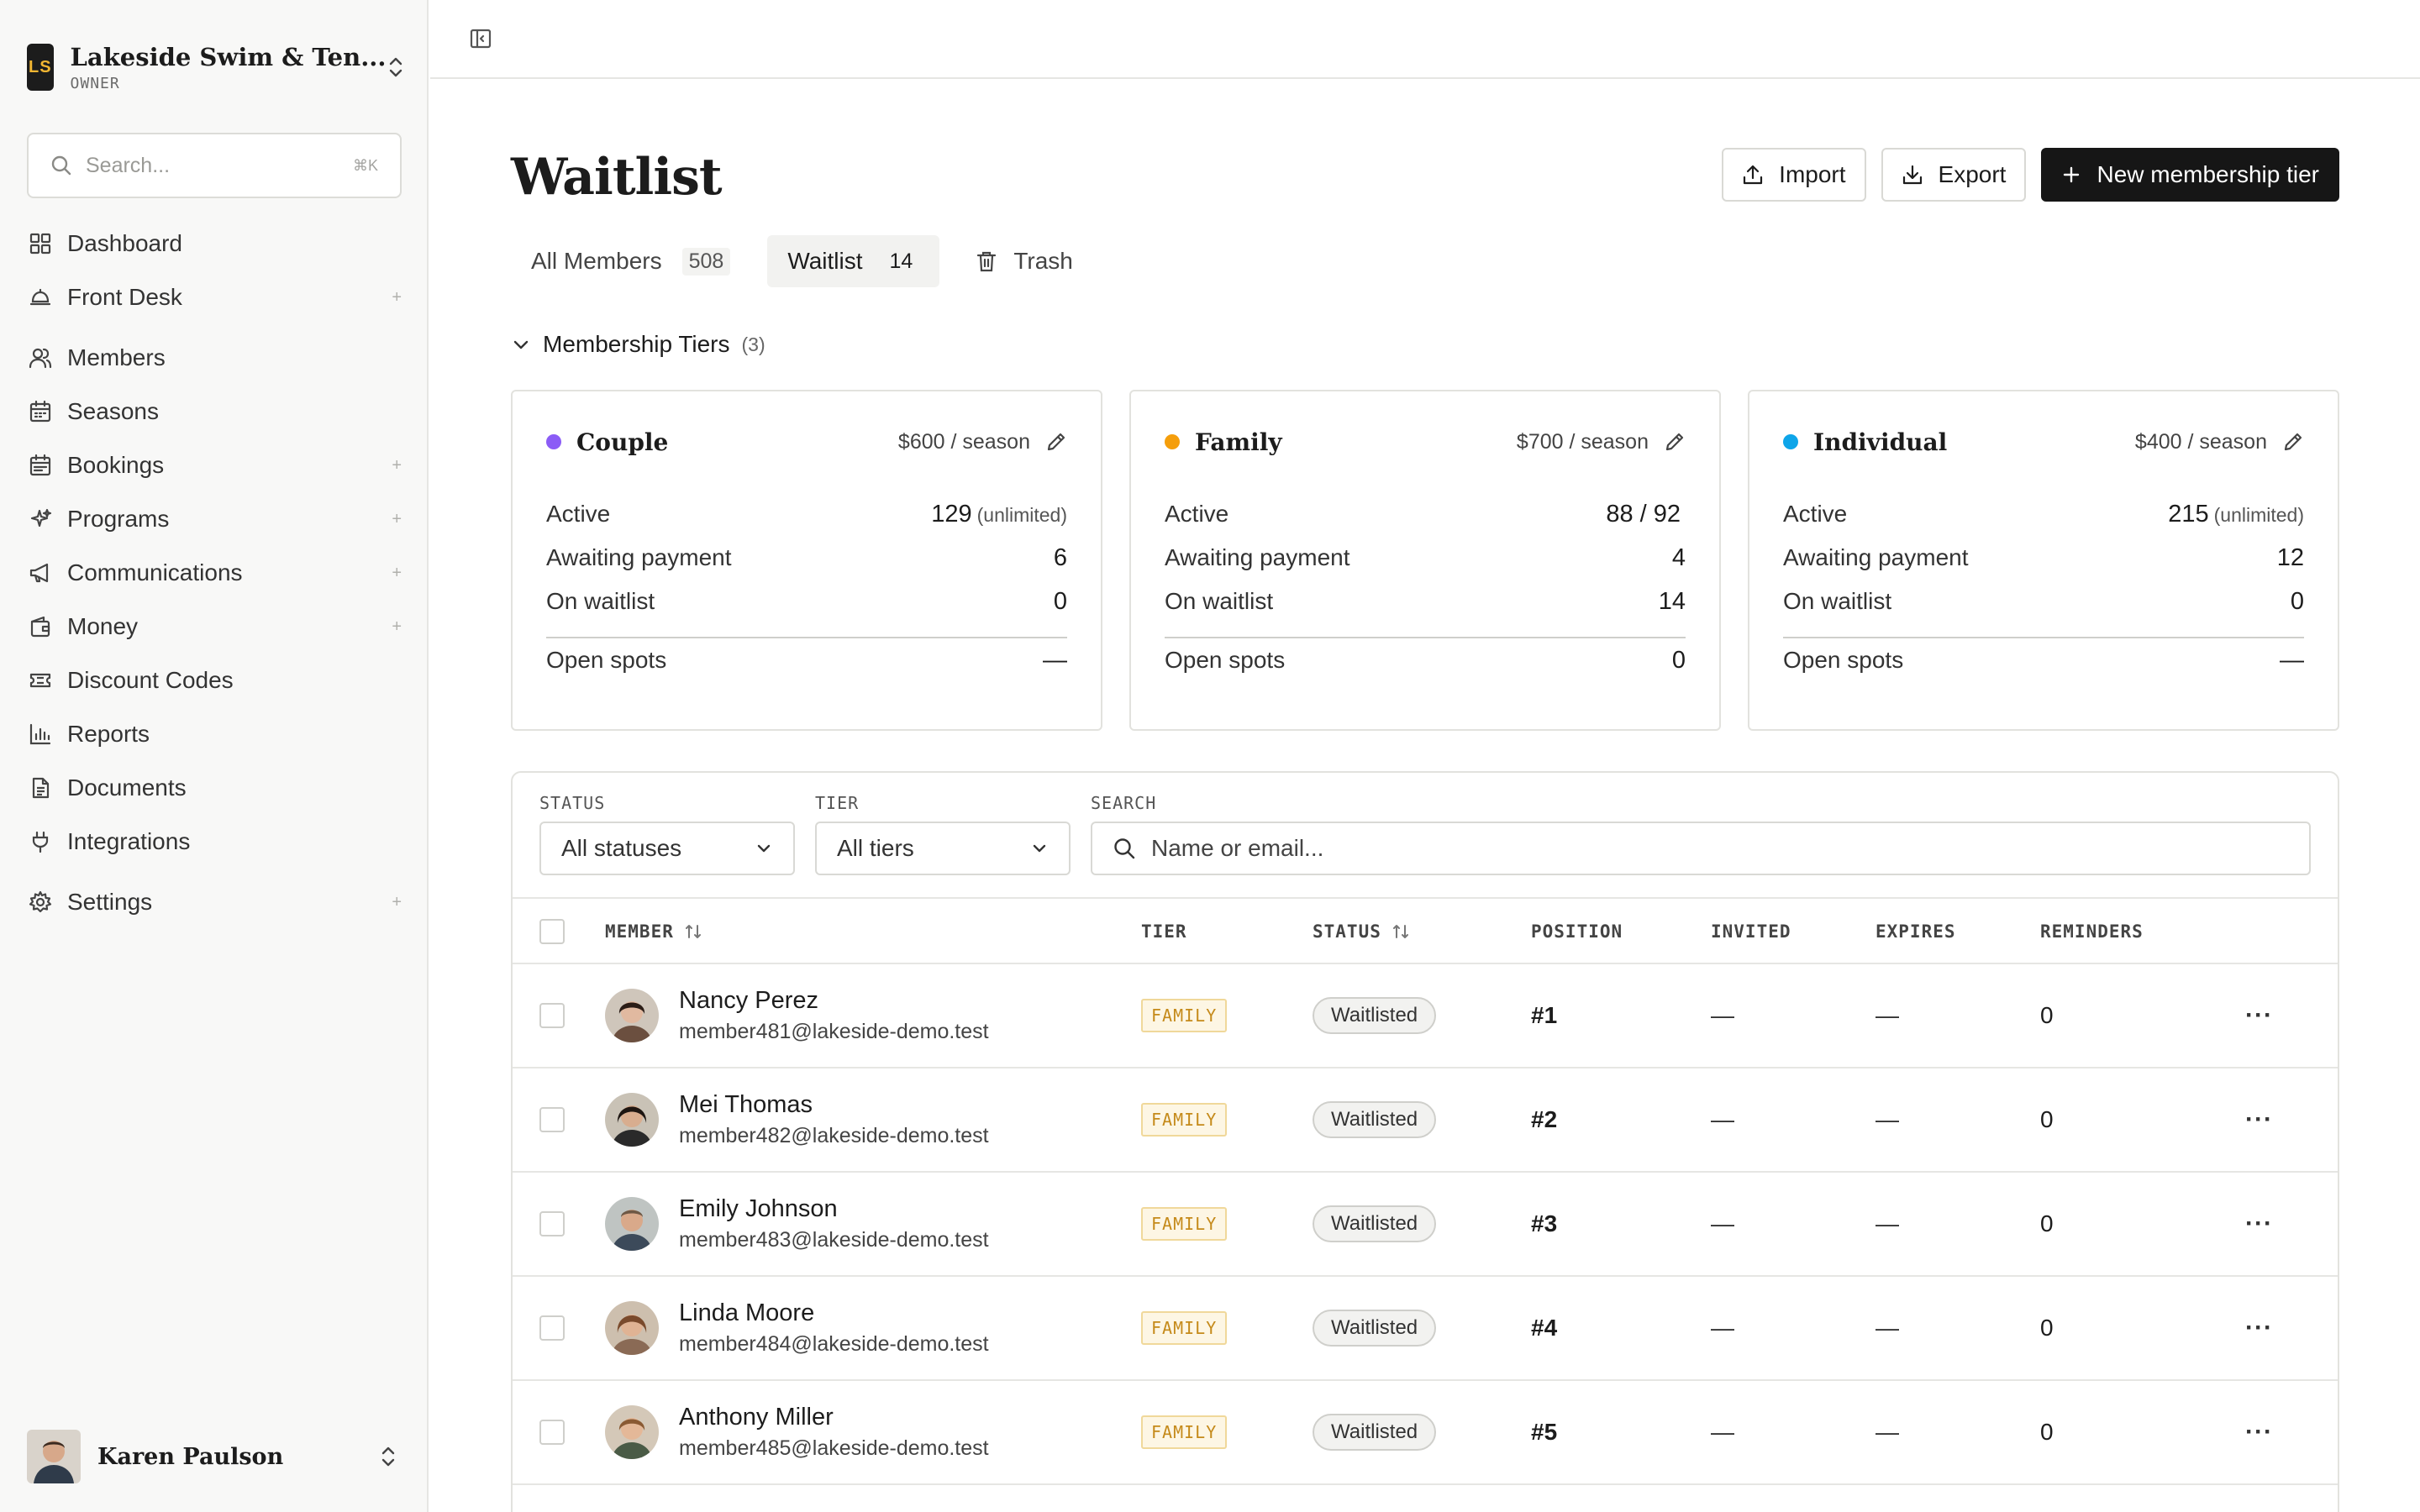 The height and width of the screenshot is (1512, 2420). Describe the element at coordinates (216, 411) in the screenshot. I see `sidebar-item-seasons: Seasons` at that location.